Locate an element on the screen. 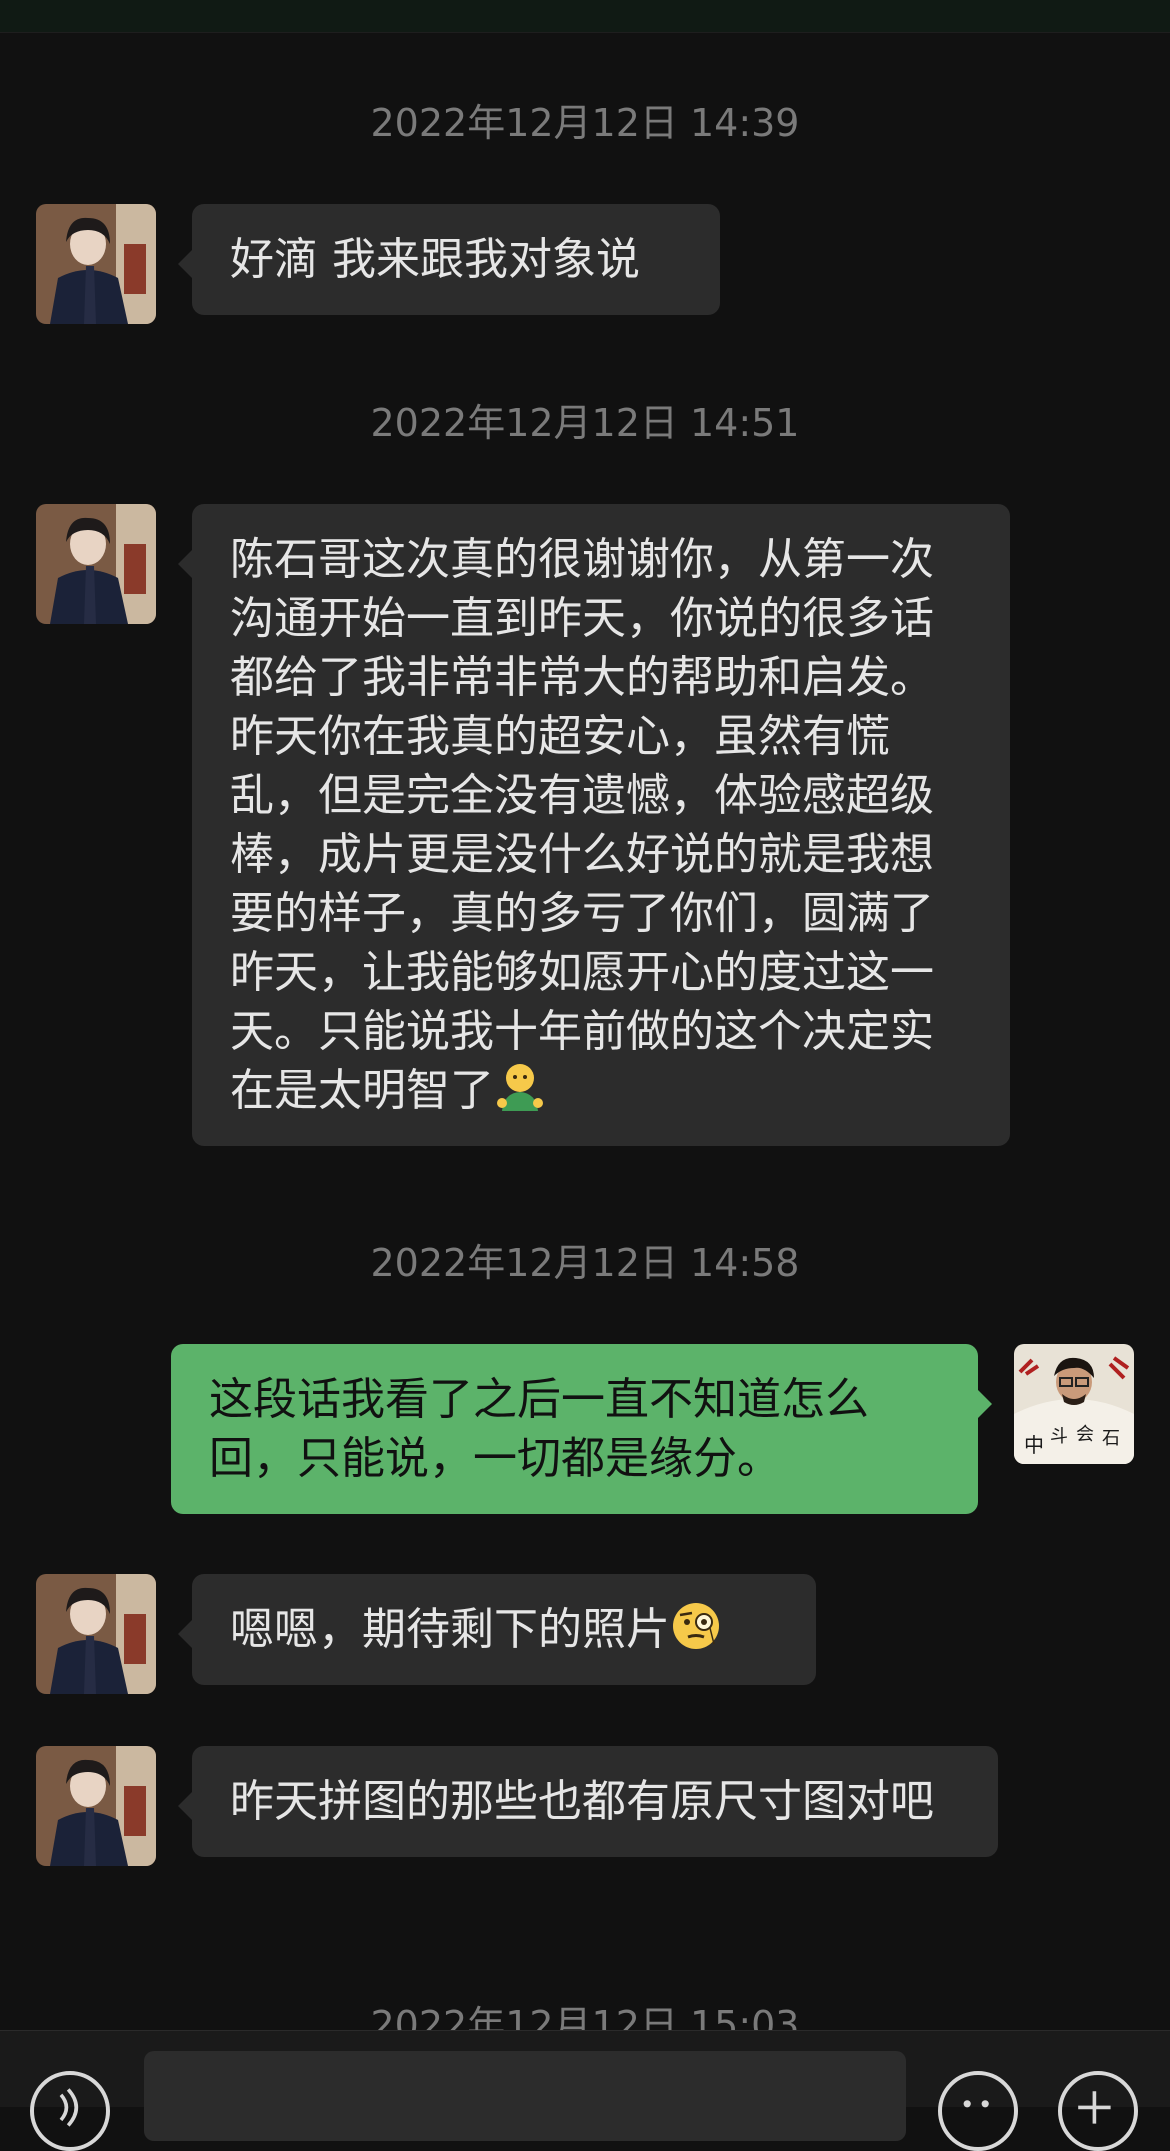  message-bubble: 嗯嗯，期待剩下的照片 is located at coordinates (504, 1629).